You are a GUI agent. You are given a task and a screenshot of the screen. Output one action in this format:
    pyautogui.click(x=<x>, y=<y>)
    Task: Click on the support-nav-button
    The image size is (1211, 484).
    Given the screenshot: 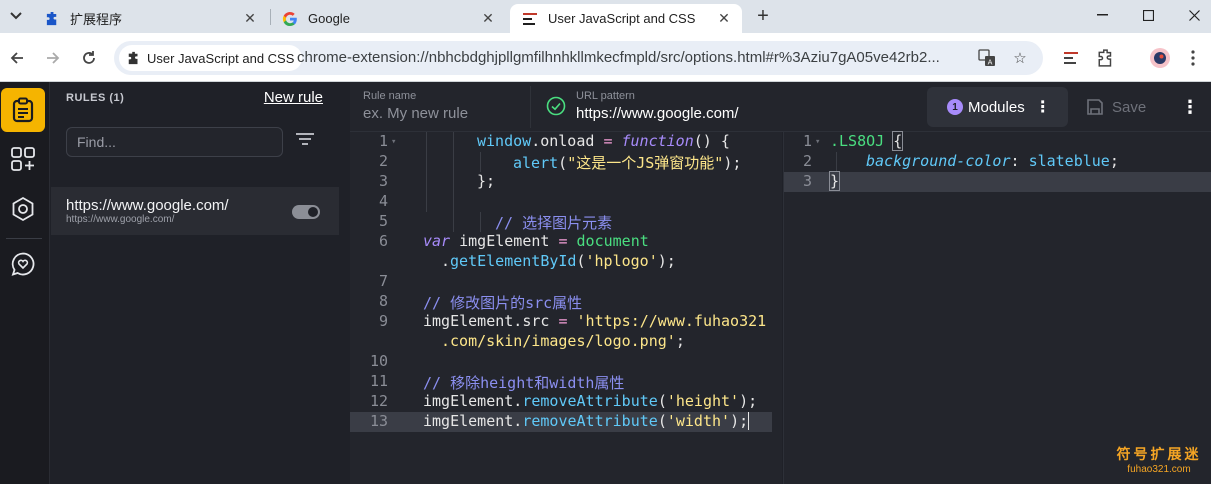 What is the action you would take?
    pyautogui.click(x=23, y=264)
    